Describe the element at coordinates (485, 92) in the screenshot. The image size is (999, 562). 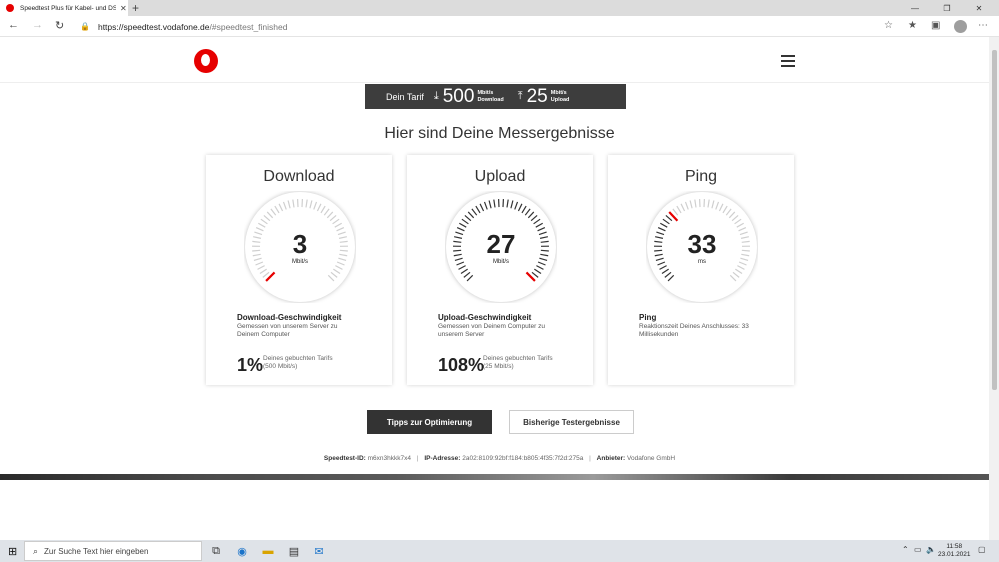
I see `tariff-download-unit-text: Mbit/s` at that location.